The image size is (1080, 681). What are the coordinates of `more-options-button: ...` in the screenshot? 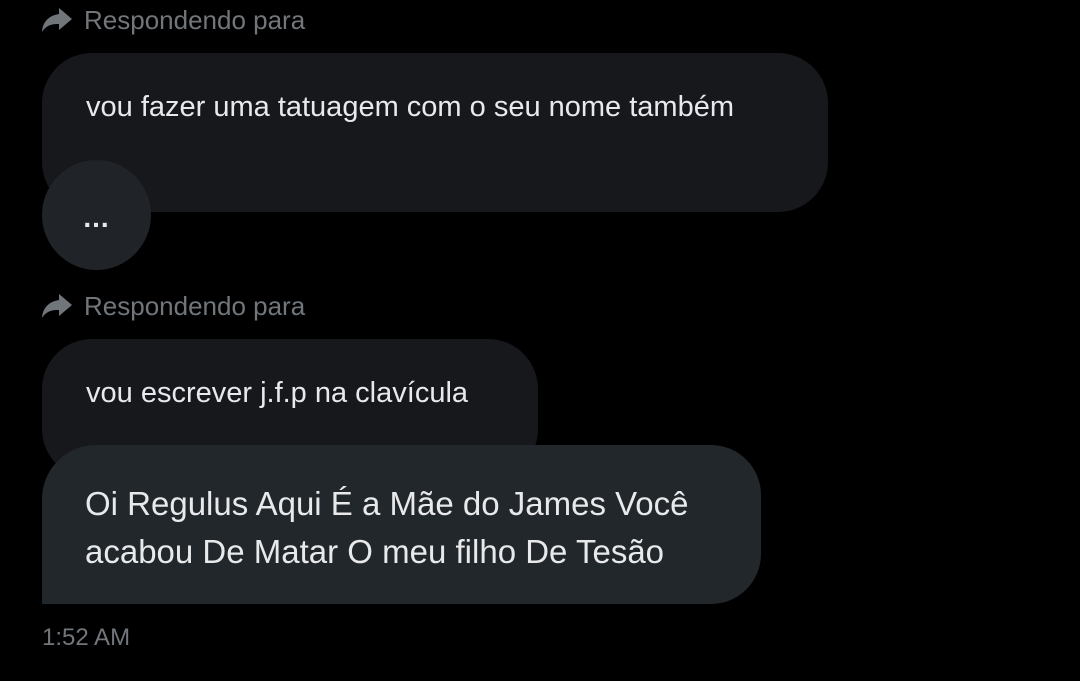 It's located at (96, 215).